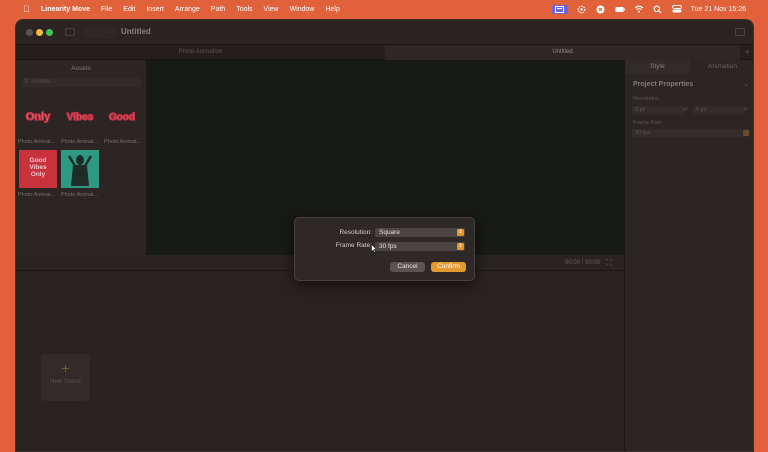  I want to click on inspector-tabs: Style Animation, so click(689, 67).